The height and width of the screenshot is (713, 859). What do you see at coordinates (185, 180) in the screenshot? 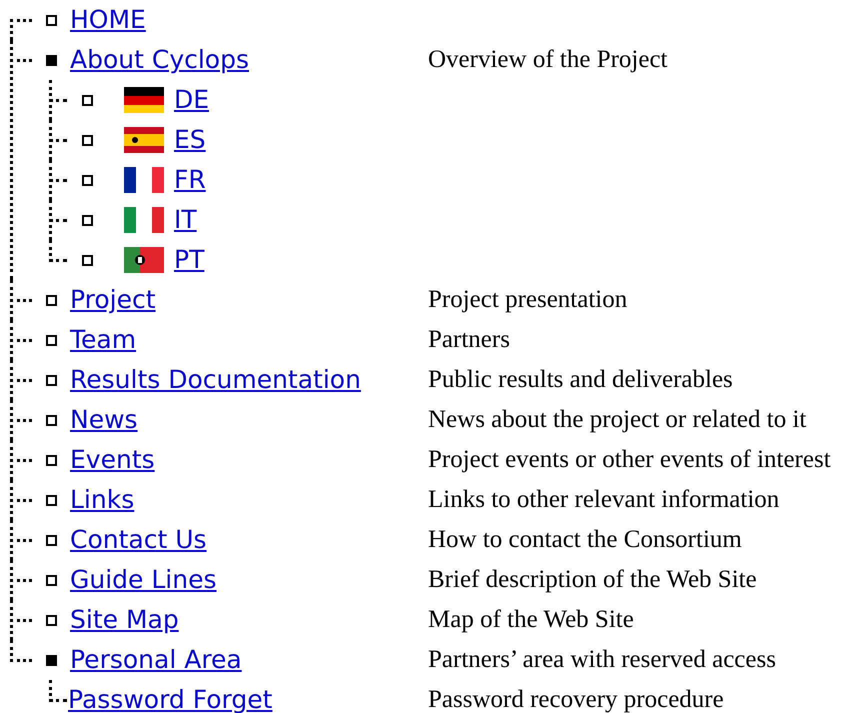
I see `nav-link: FR` at bounding box center [185, 180].